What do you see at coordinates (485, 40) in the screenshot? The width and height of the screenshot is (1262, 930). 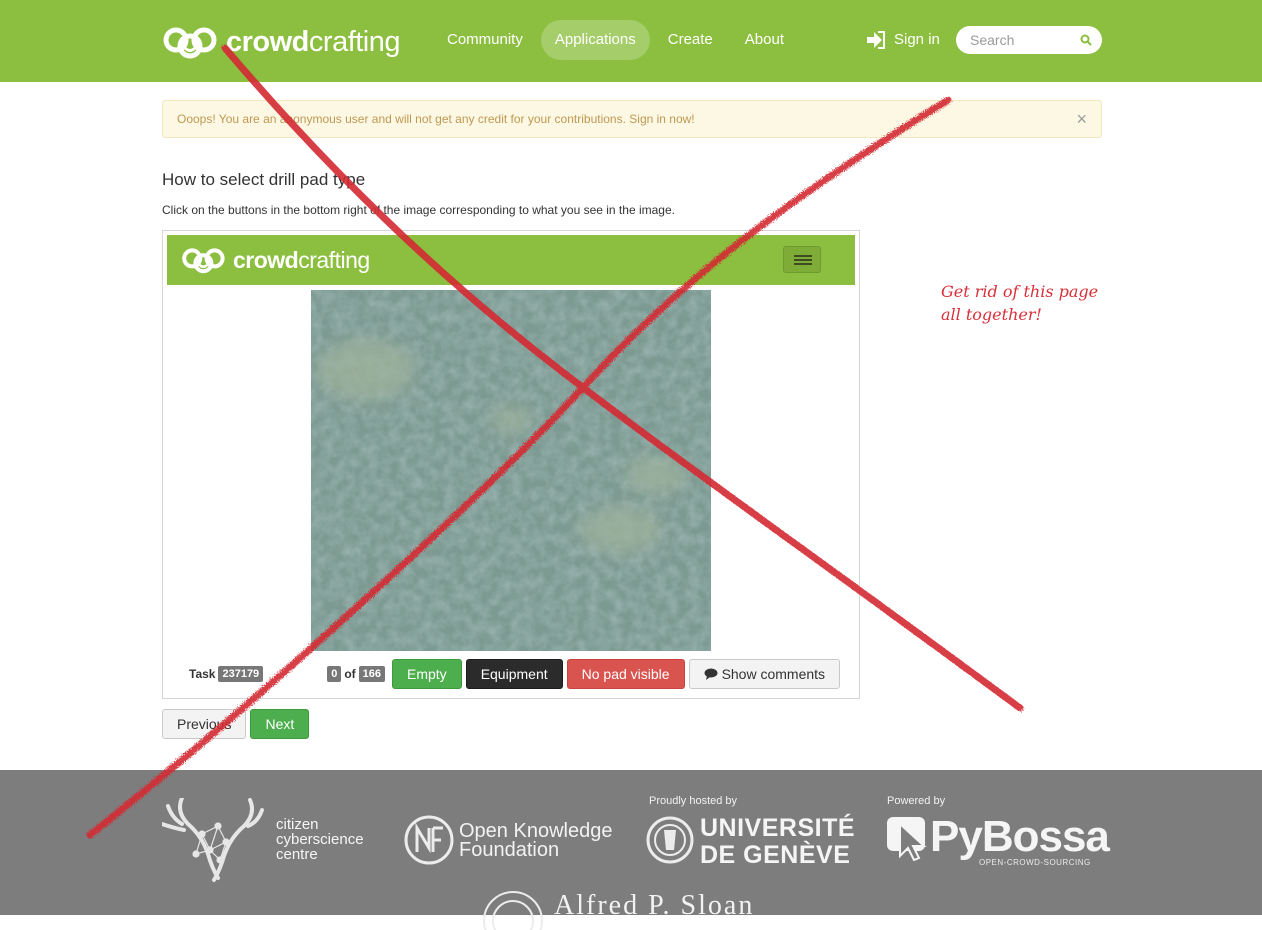 I see `nav-community: Community` at bounding box center [485, 40].